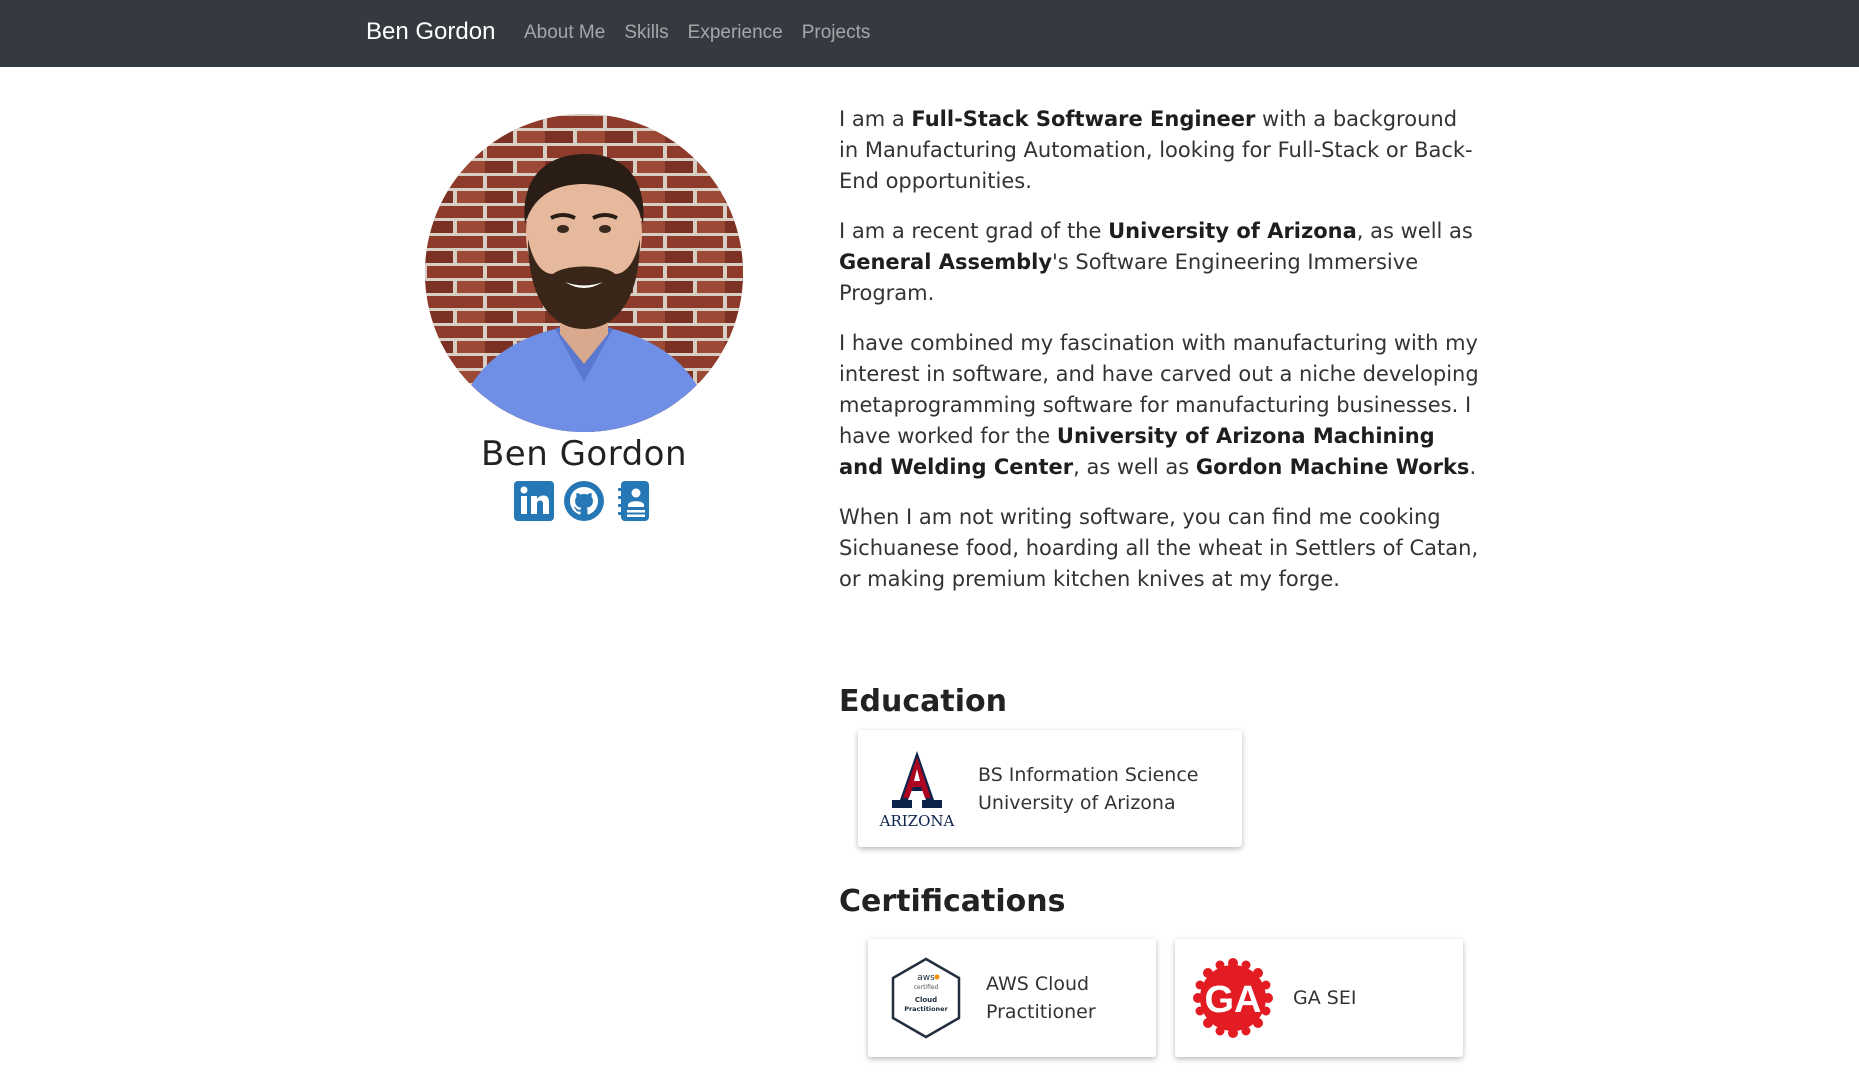 This screenshot has width=1859, height=1079. Describe the element at coordinates (917, 790) in the screenshot. I see `arizona-logo-icon: ARIZONA` at that location.